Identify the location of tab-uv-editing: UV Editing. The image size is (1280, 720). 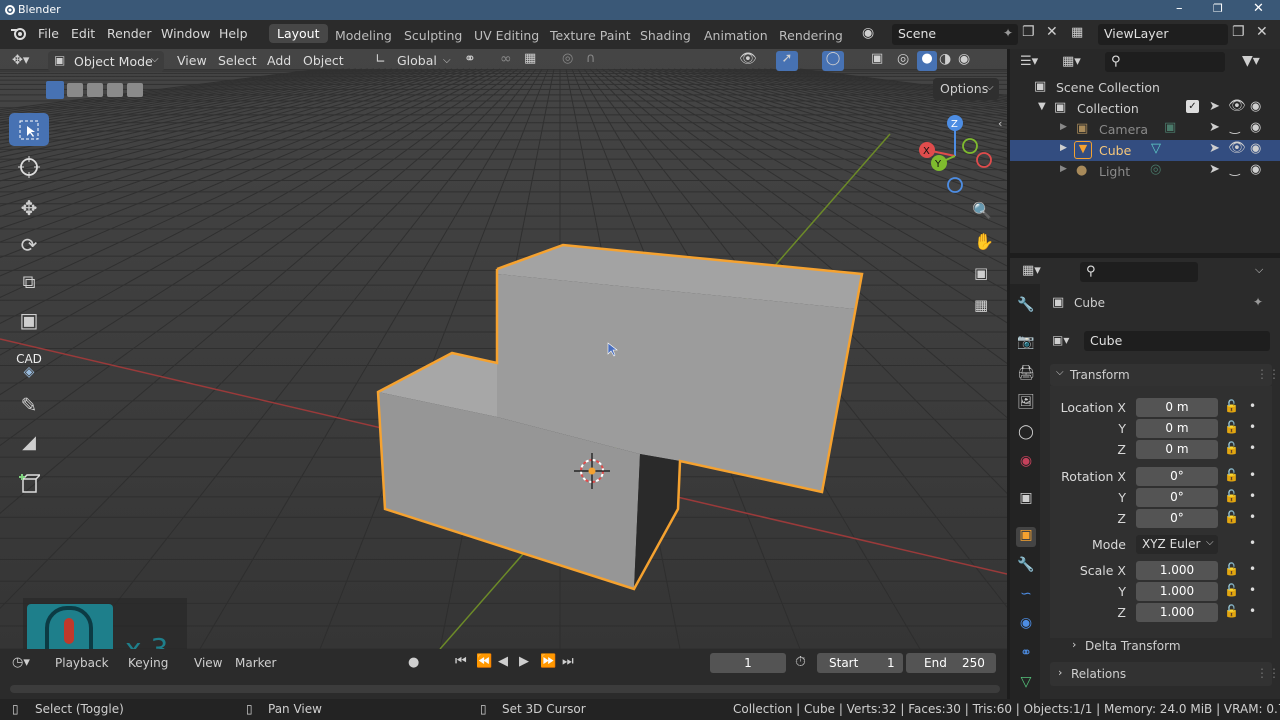
(506, 35).